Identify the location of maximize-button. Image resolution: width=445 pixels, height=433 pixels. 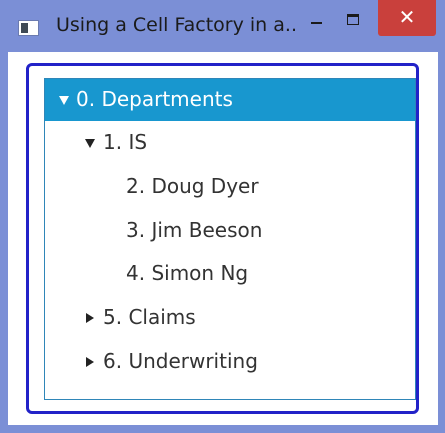
(353, 20).